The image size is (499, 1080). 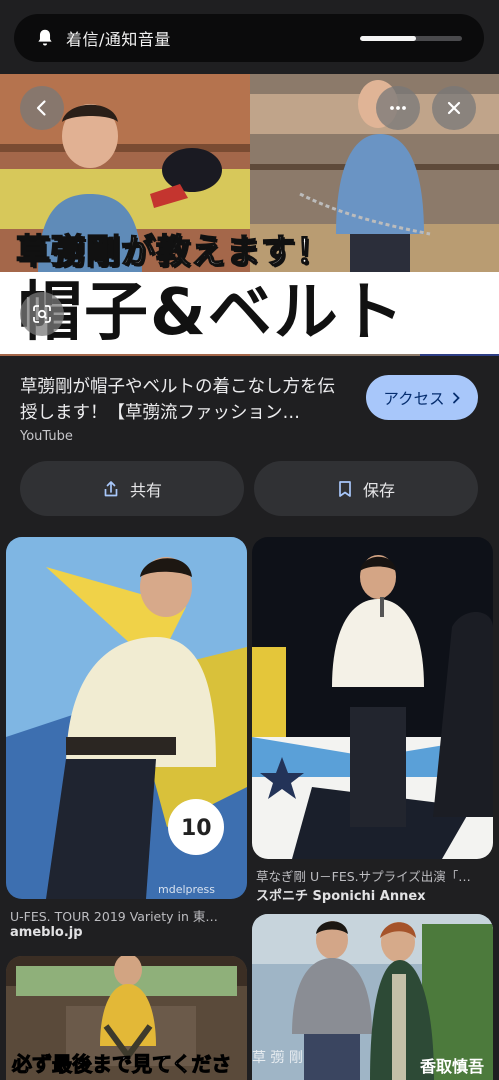 What do you see at coordinates (45, 37) in the screenshot?
I see `bell-icon` at bounding box center [45, 37].